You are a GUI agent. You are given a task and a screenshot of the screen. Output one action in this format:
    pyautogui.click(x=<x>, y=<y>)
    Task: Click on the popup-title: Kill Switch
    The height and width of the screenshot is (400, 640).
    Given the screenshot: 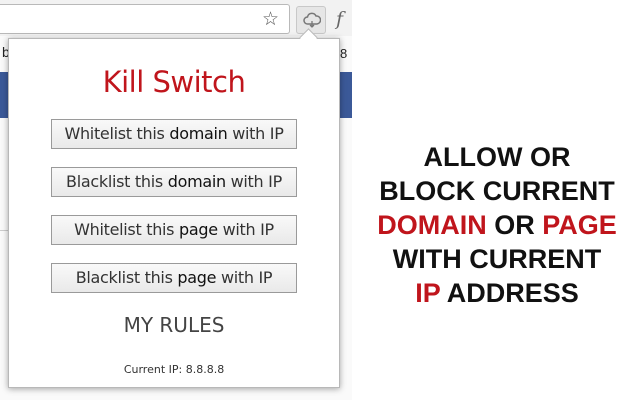 What is the action you would take?
    pyautogui.click(x=174, y=82)
    